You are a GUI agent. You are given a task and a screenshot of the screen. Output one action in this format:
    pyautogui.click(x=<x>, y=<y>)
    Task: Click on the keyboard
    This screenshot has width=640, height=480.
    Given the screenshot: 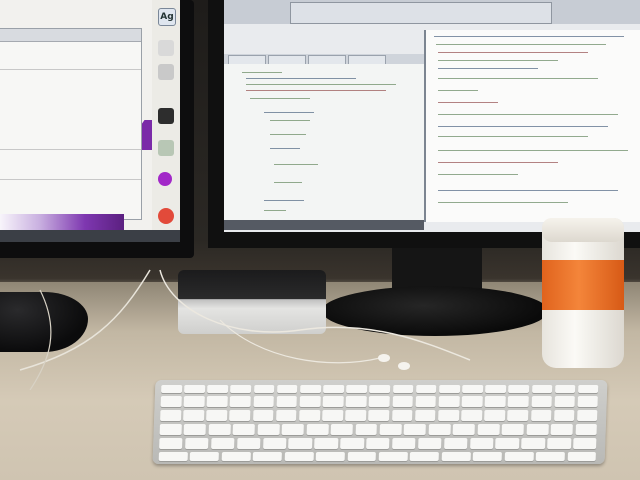 What is the action you would take?
    pyautogui.click(x=380, y=422)
    